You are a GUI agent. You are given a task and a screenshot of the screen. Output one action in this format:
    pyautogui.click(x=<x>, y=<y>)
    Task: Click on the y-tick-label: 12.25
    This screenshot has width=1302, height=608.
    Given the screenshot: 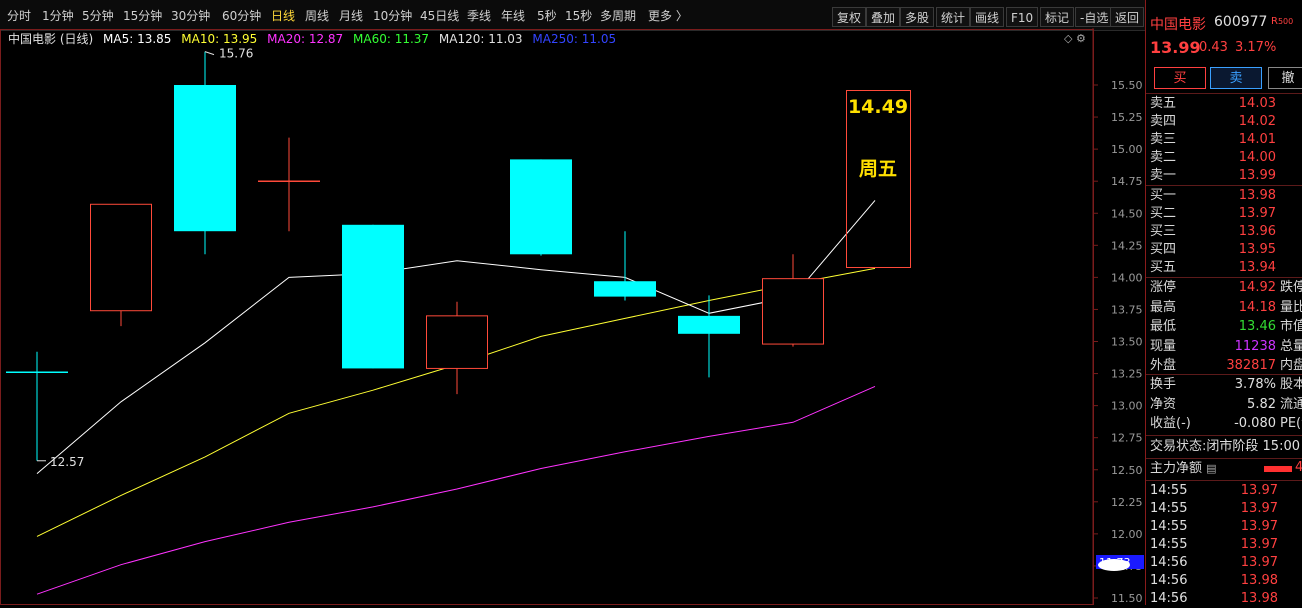 What is the action you would take?
    pyautogui.click(x=1127, y=502)
    